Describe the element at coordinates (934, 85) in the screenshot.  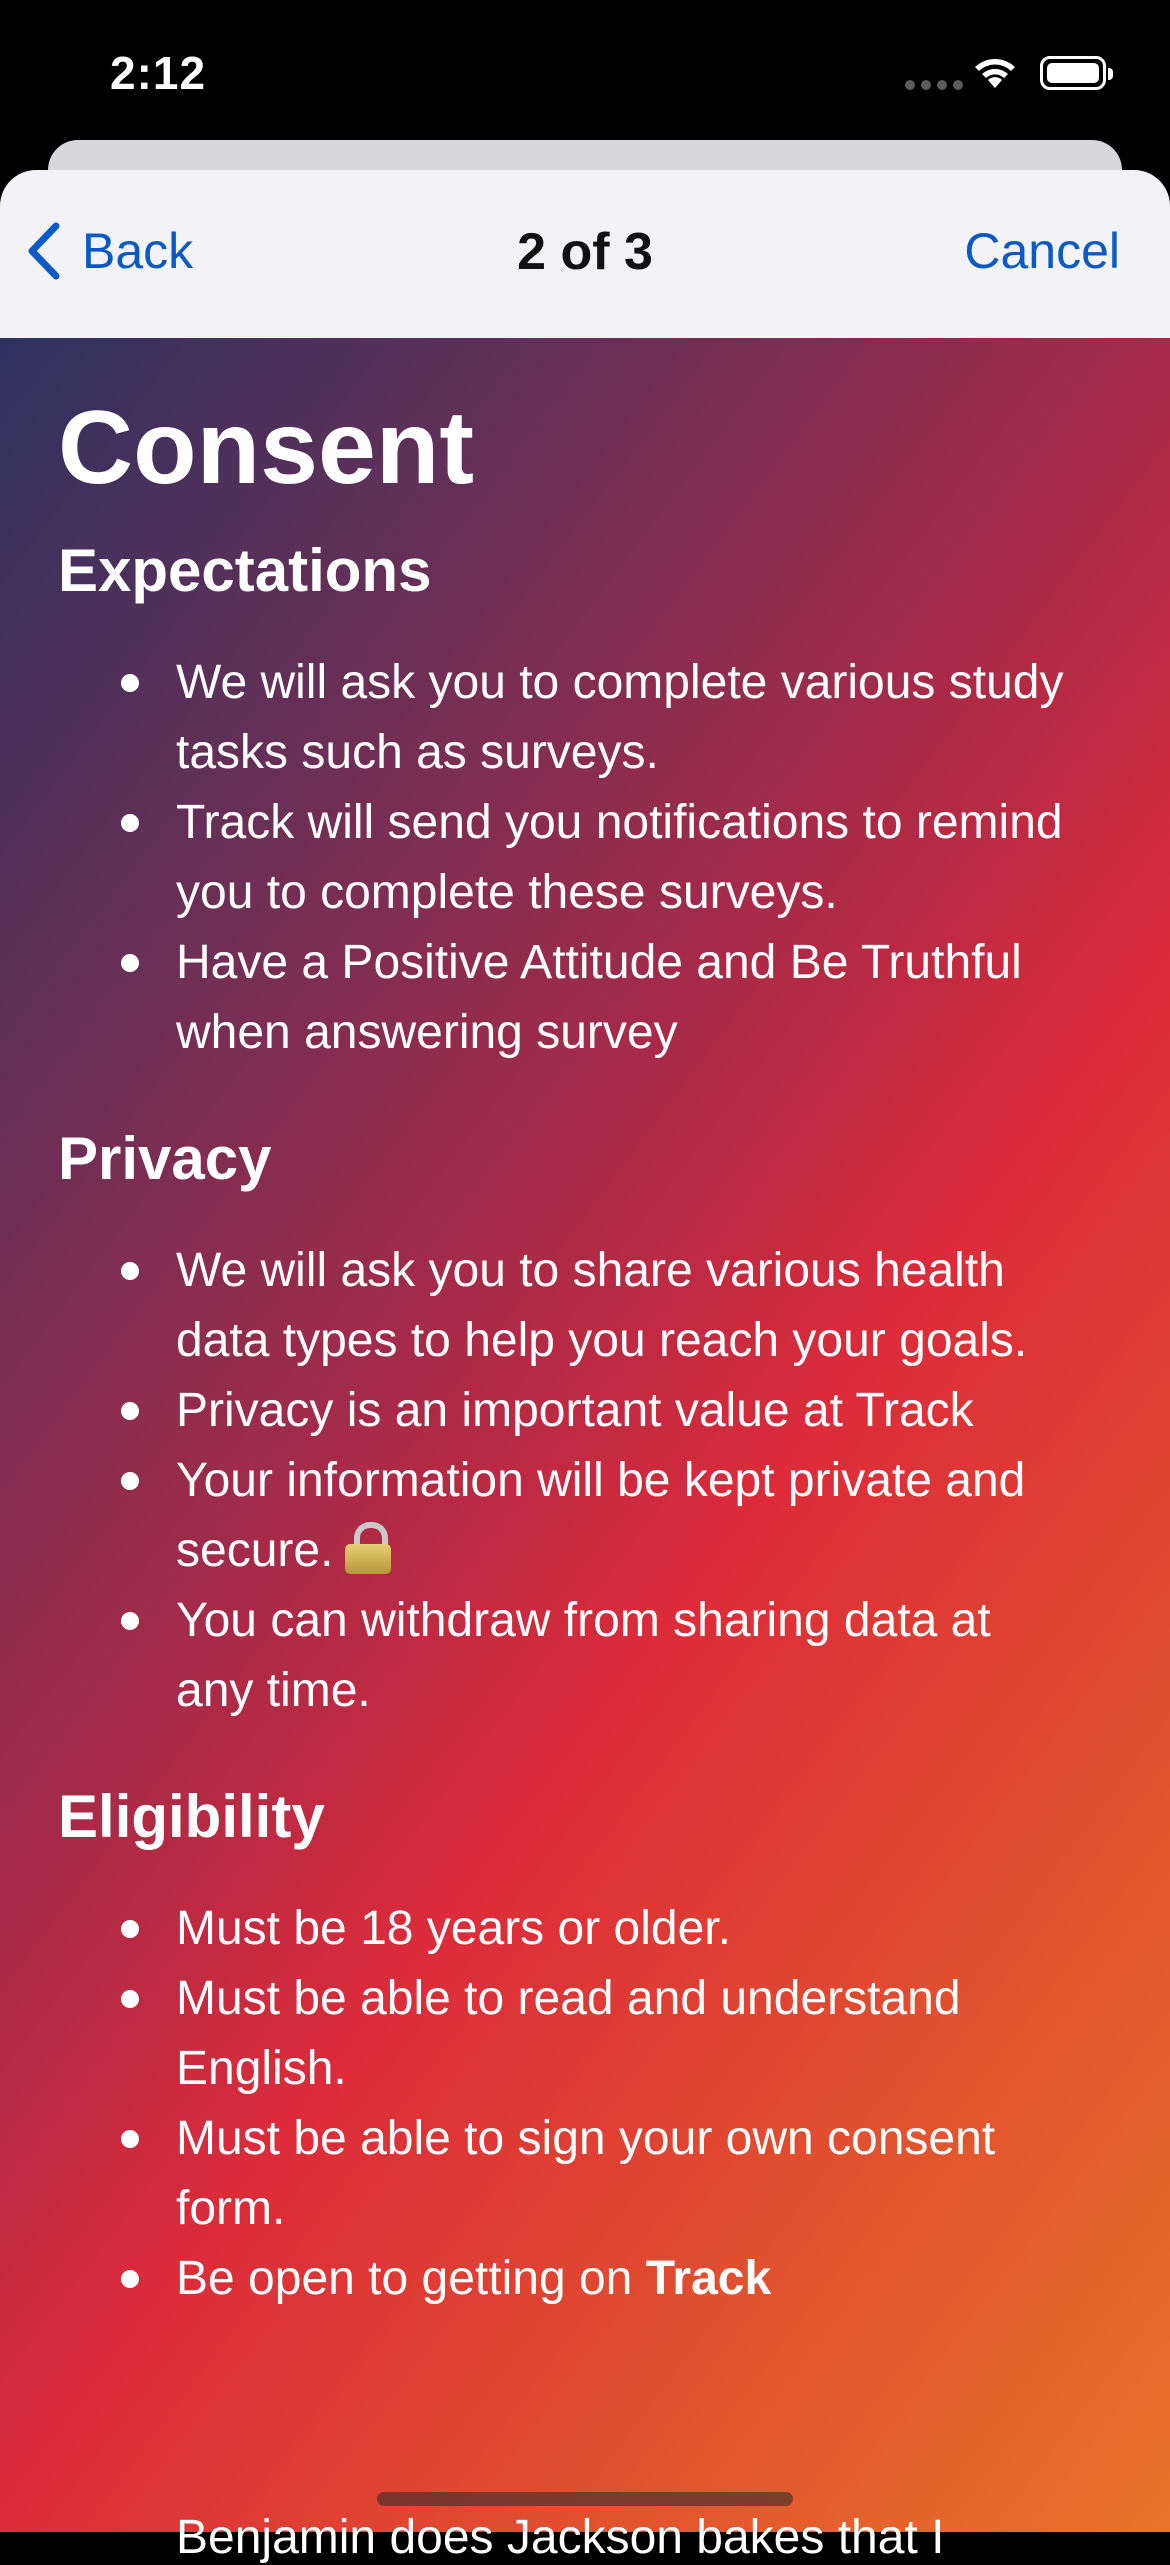
I see `cellular-signal-icon` at that location.